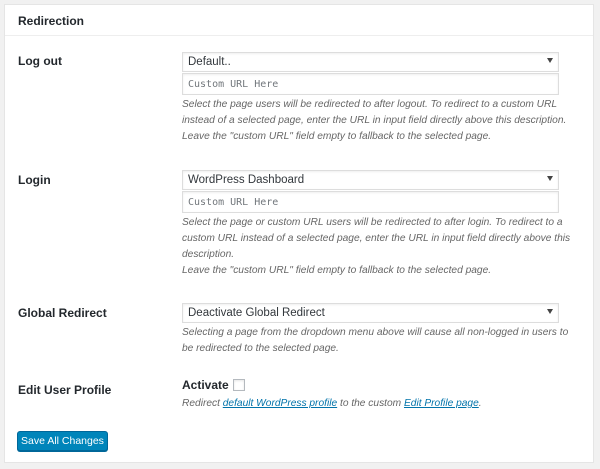  Describe the element at coordinates (370, 202) in the screenshot. I see `login-custom-url-input` at that location.